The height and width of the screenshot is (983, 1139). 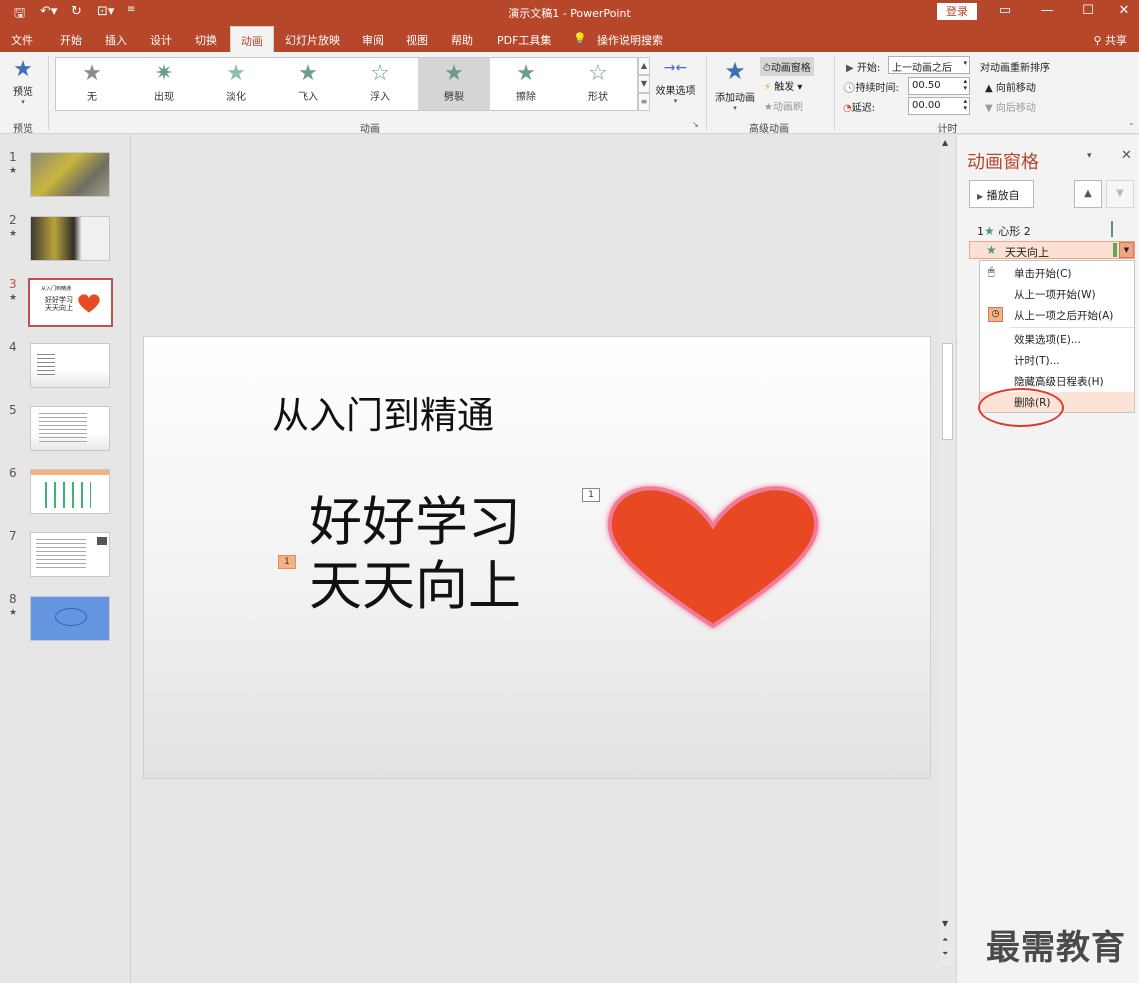 What do you see at coordinates (863, 68) in the screenshot?
I see `start-label: ▶ 开始:` at bounding box center [863, 68].